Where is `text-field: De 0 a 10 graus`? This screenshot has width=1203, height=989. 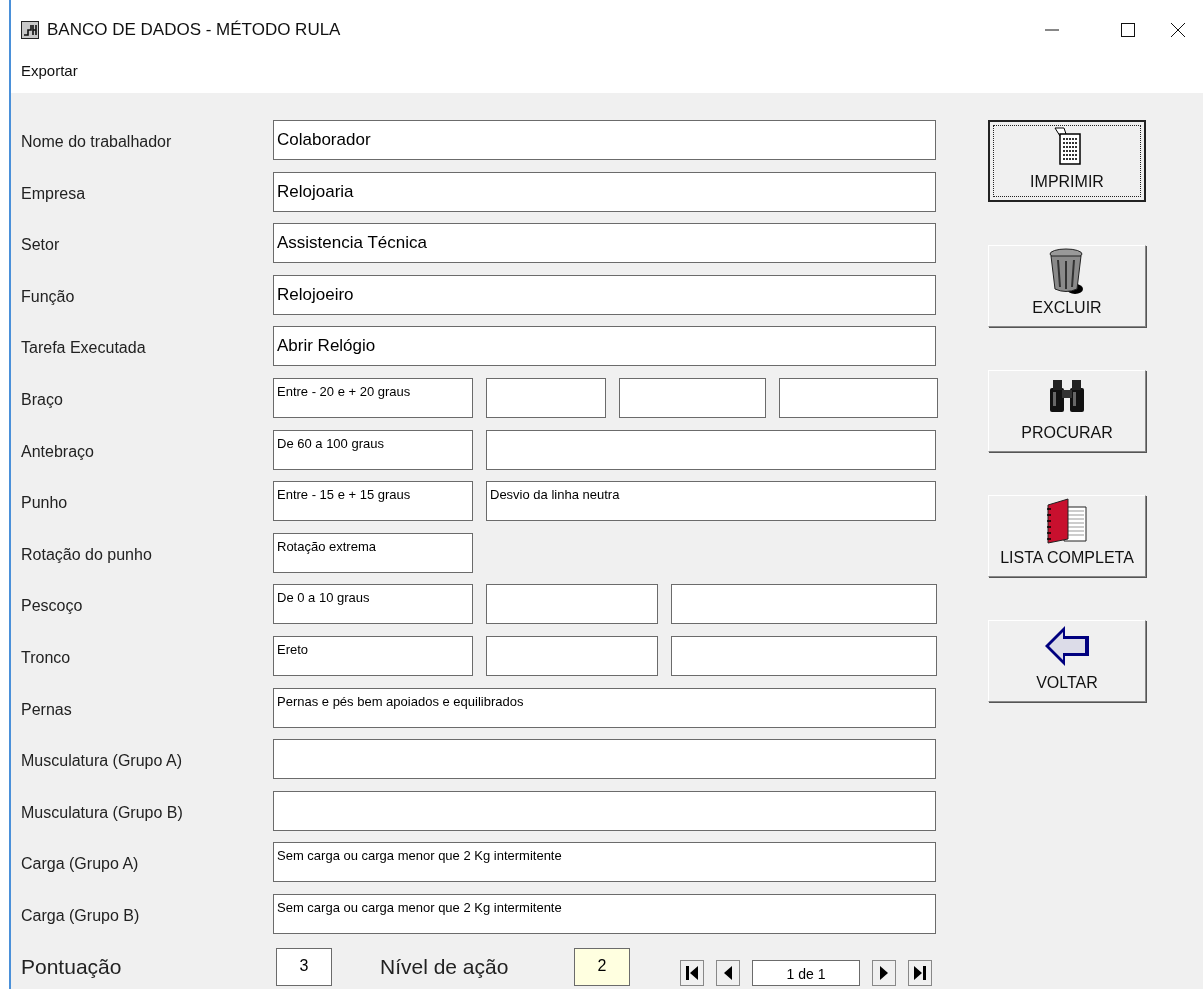 text-field: De 0 a 10 graus is located at coordinates (373, 604).